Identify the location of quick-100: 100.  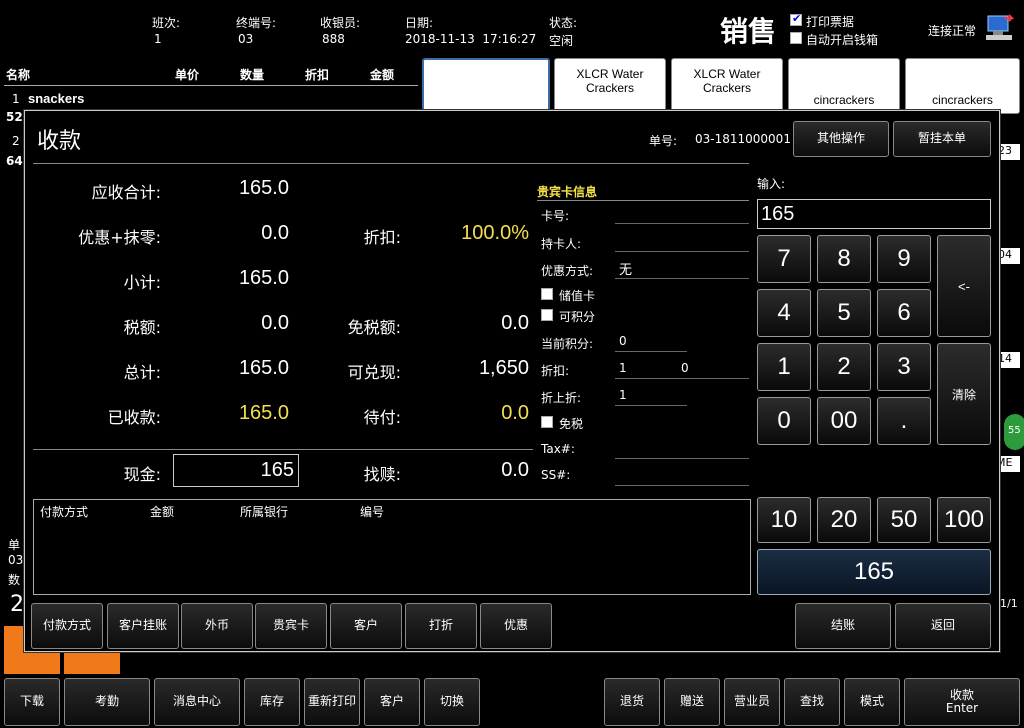
(964, 520).